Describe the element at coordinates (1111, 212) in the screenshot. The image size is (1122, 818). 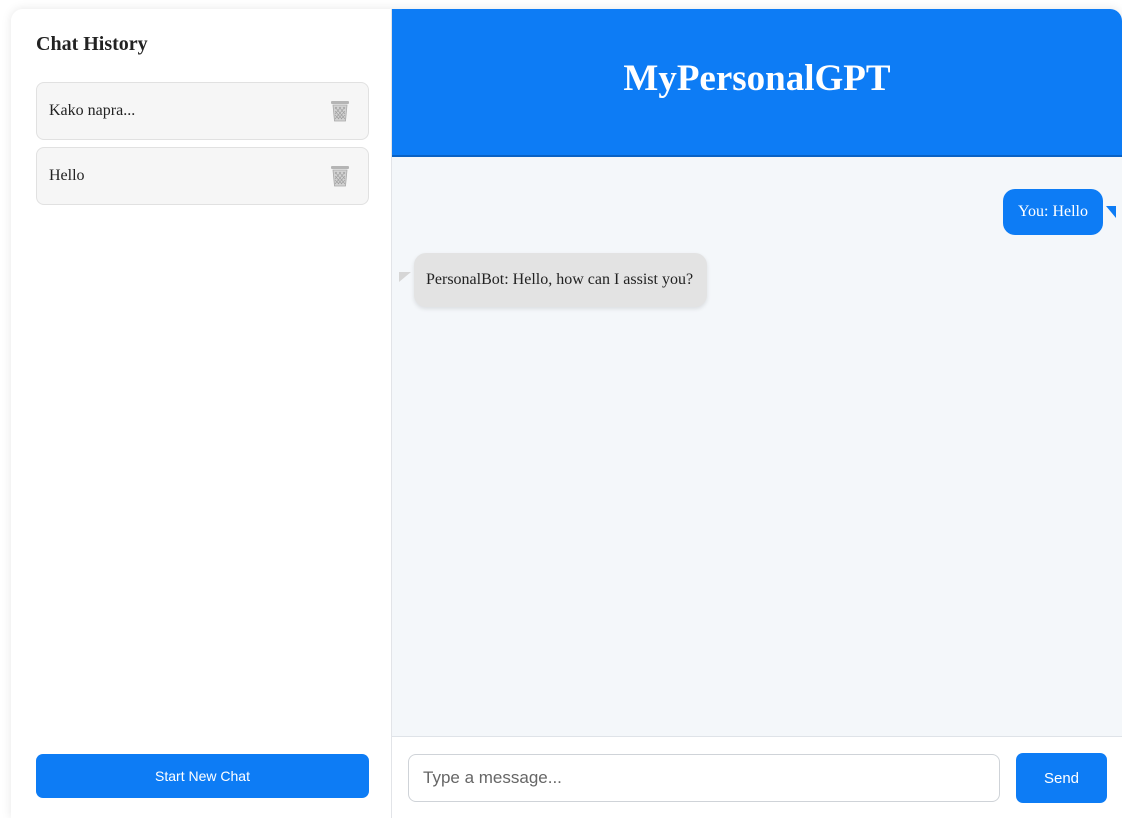
I see `user-bubble-tail` at that location.